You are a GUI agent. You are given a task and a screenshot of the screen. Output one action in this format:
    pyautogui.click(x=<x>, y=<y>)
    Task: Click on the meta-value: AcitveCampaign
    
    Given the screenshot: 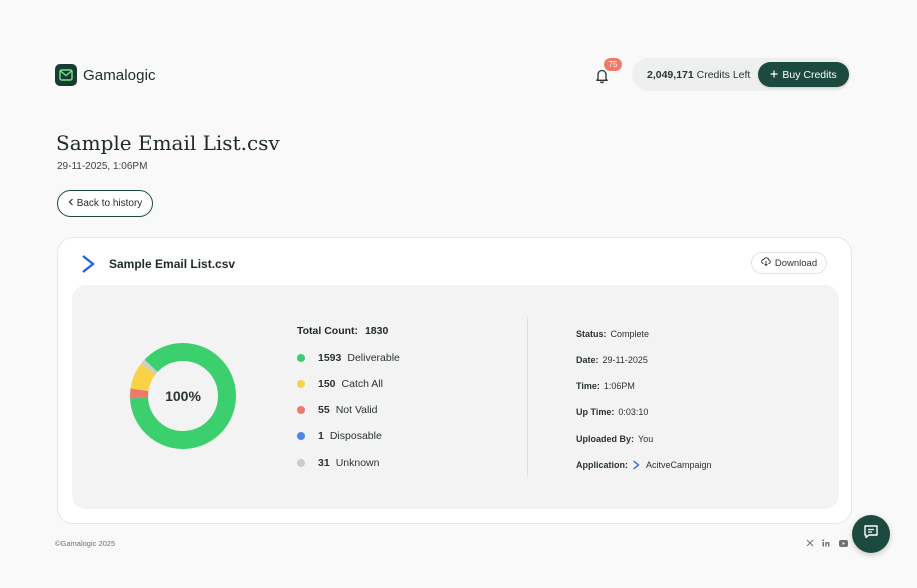 What is the action you would take?
    pyautogui.click(x=679, y=465)
    